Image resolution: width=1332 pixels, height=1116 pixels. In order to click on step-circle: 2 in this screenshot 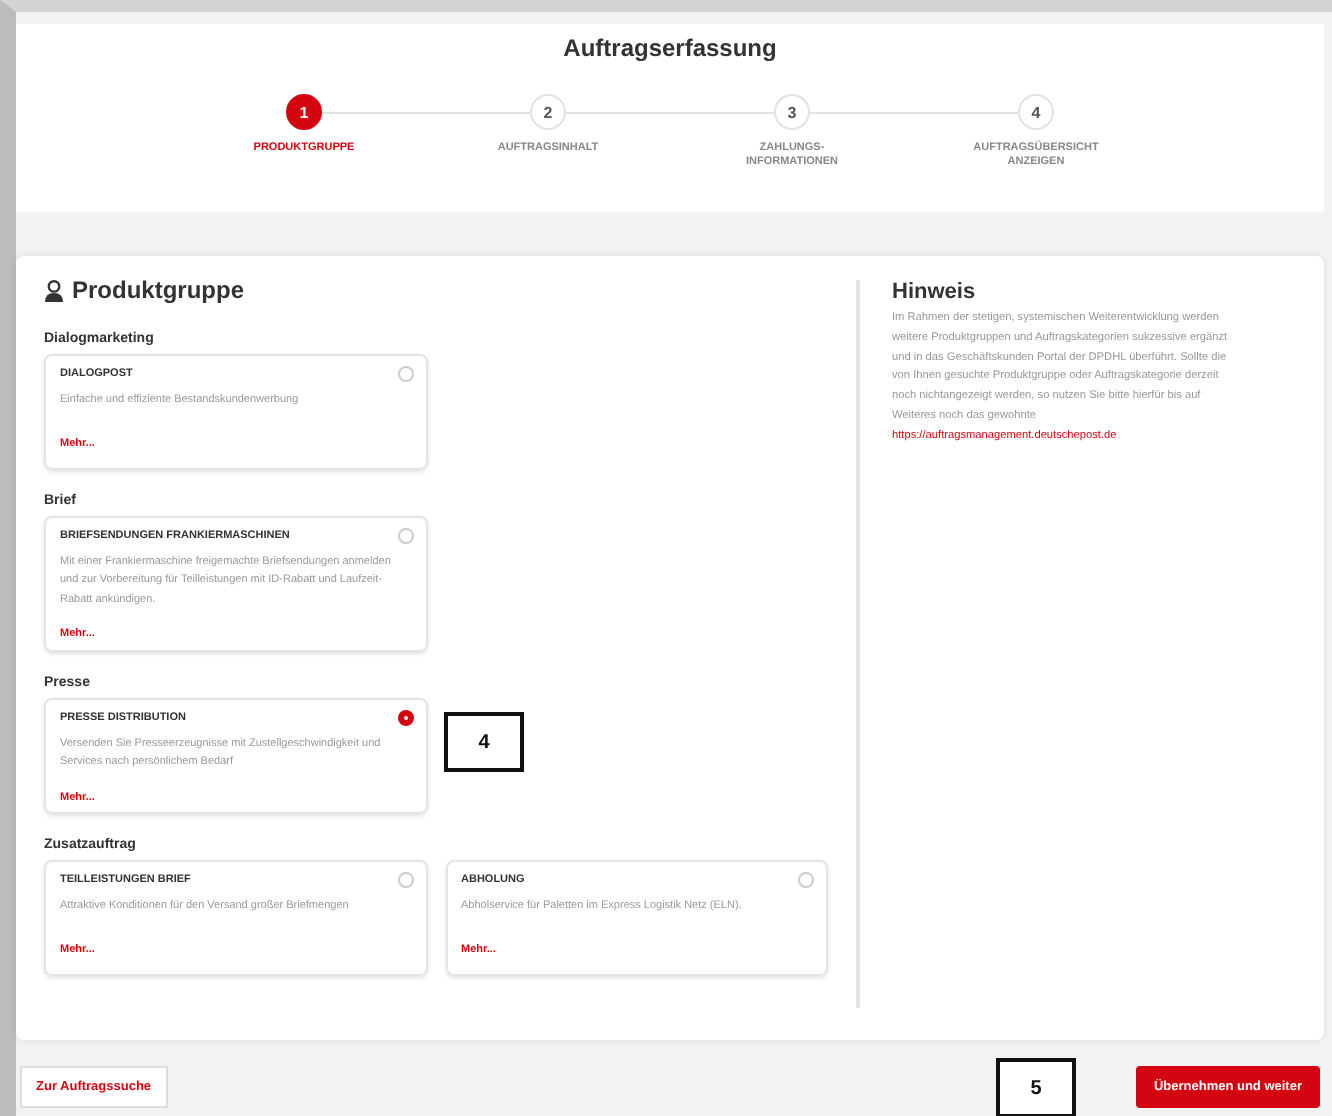, I will do `click(548, 112)`.